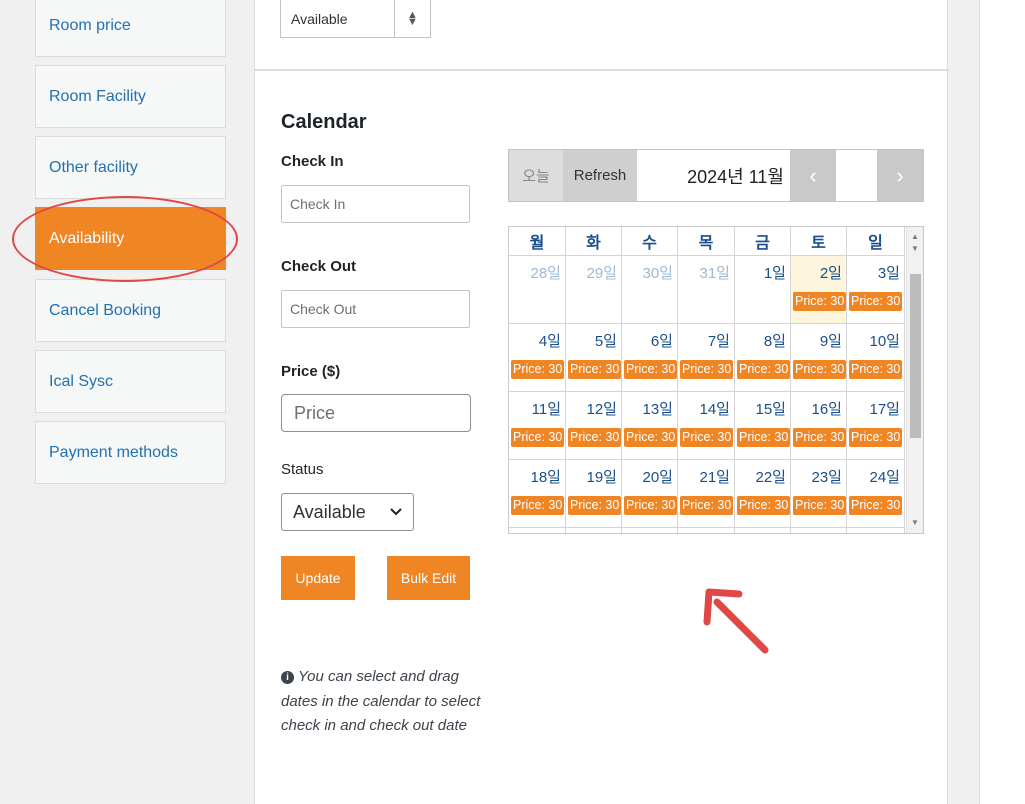 This screenshot has height=804, width=1025. What do you see at coordinates (763, 241) in the screenshot?
I see `weekday-header: 금` at bounding box center [763, 241].